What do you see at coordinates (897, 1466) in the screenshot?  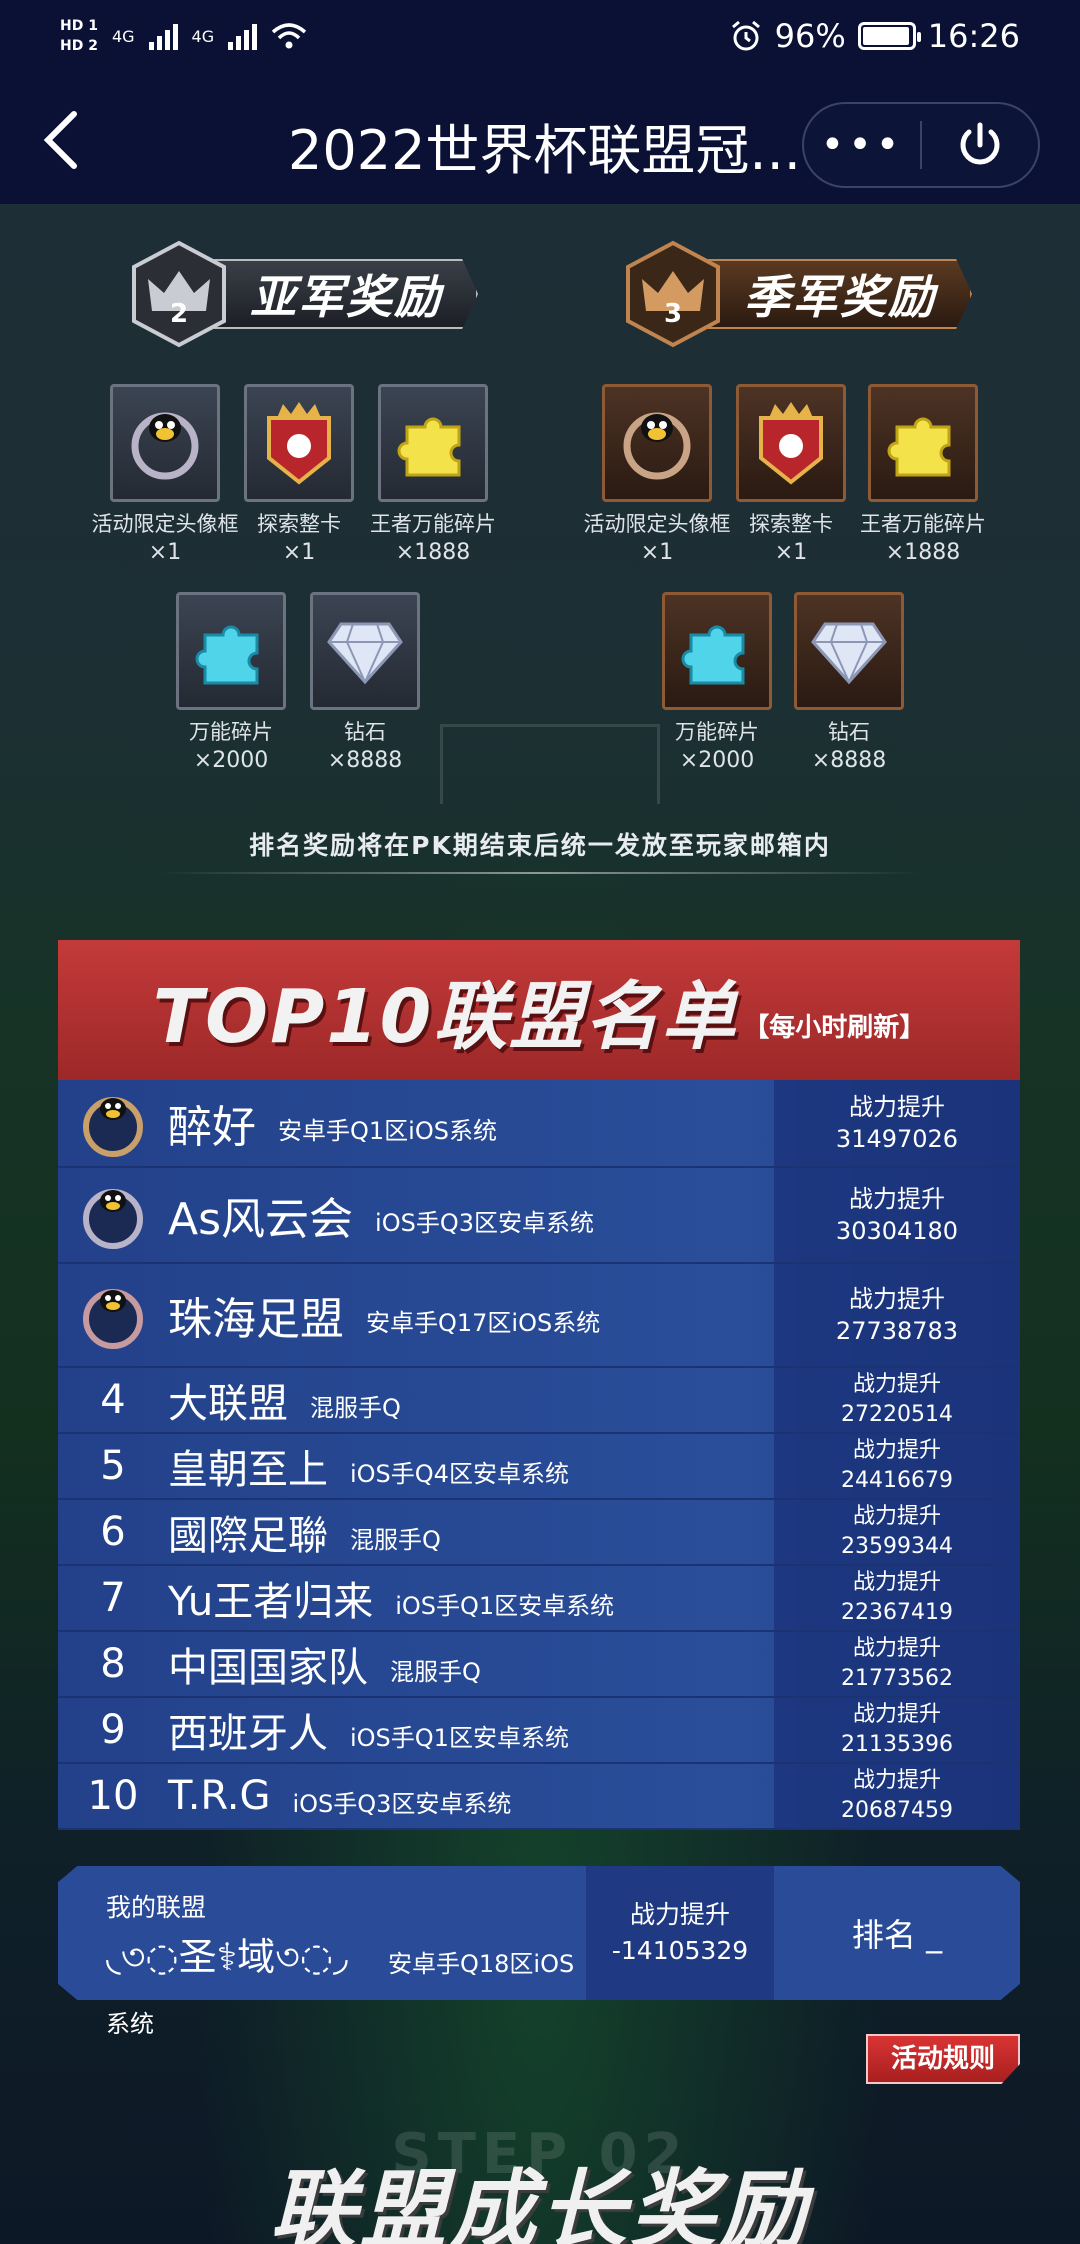 I see `power-cell: 战力提升 24416679` at bounding box center [897, 1466].